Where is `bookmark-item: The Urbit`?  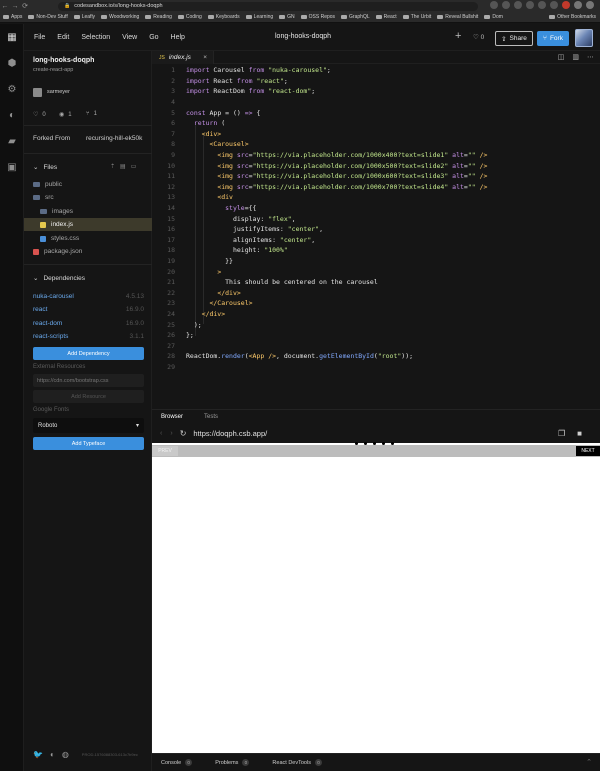 bookmark-item: The Urbit is located at coordinates (416, 17).